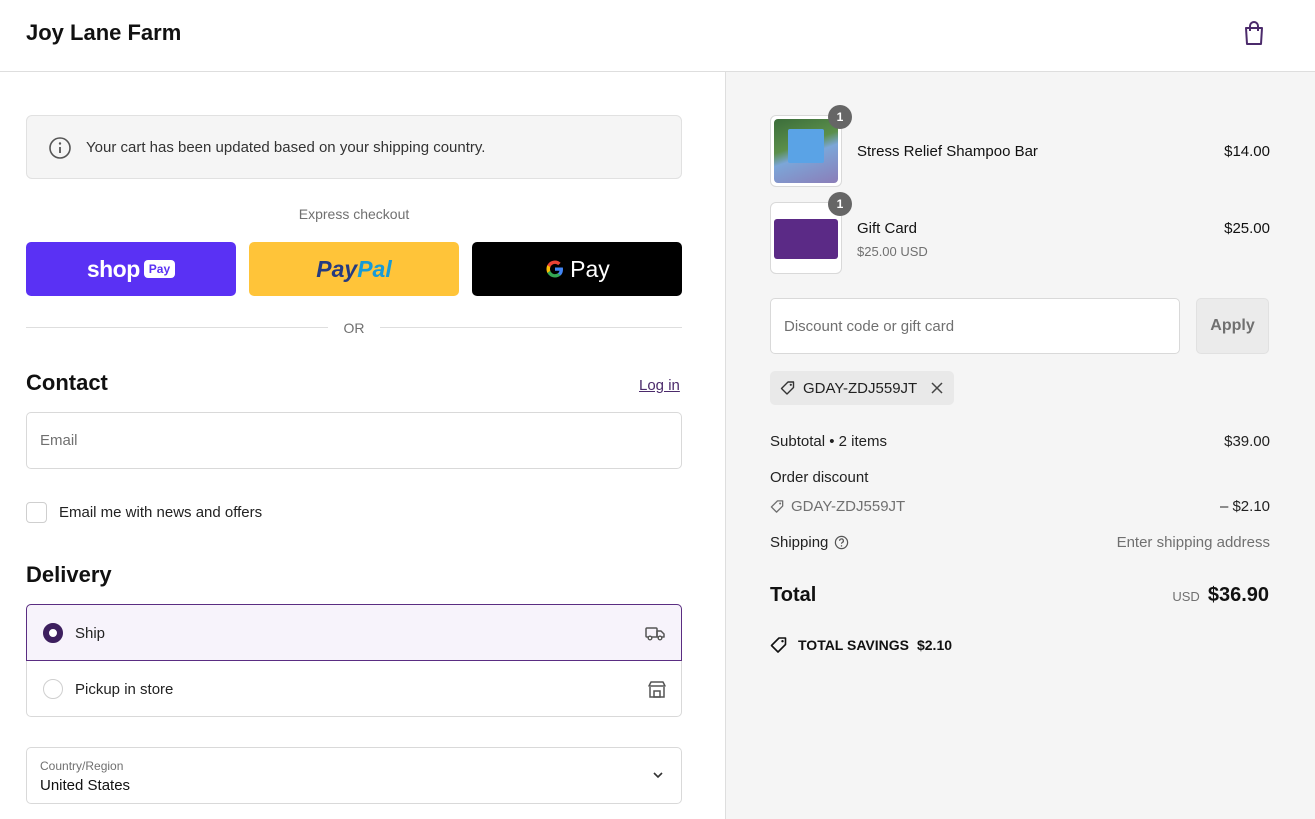  I want to click on shop-pay-badge: Pay, so click(159, 269).